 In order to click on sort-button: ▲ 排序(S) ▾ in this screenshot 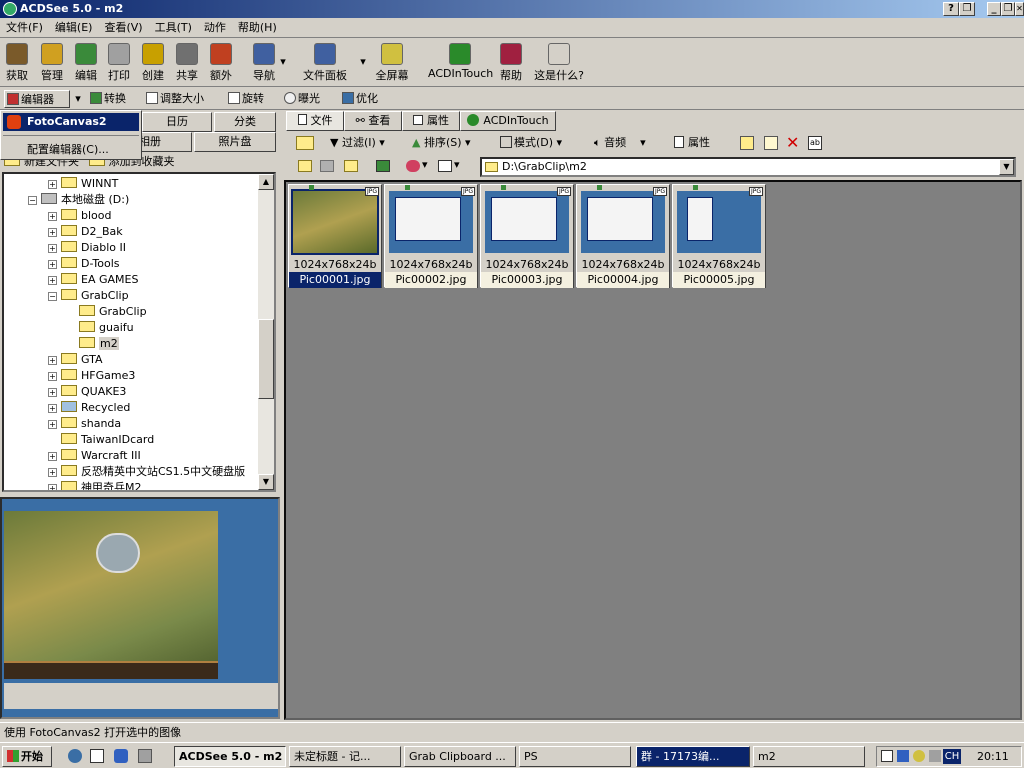, I will do `click(441, 143)`.